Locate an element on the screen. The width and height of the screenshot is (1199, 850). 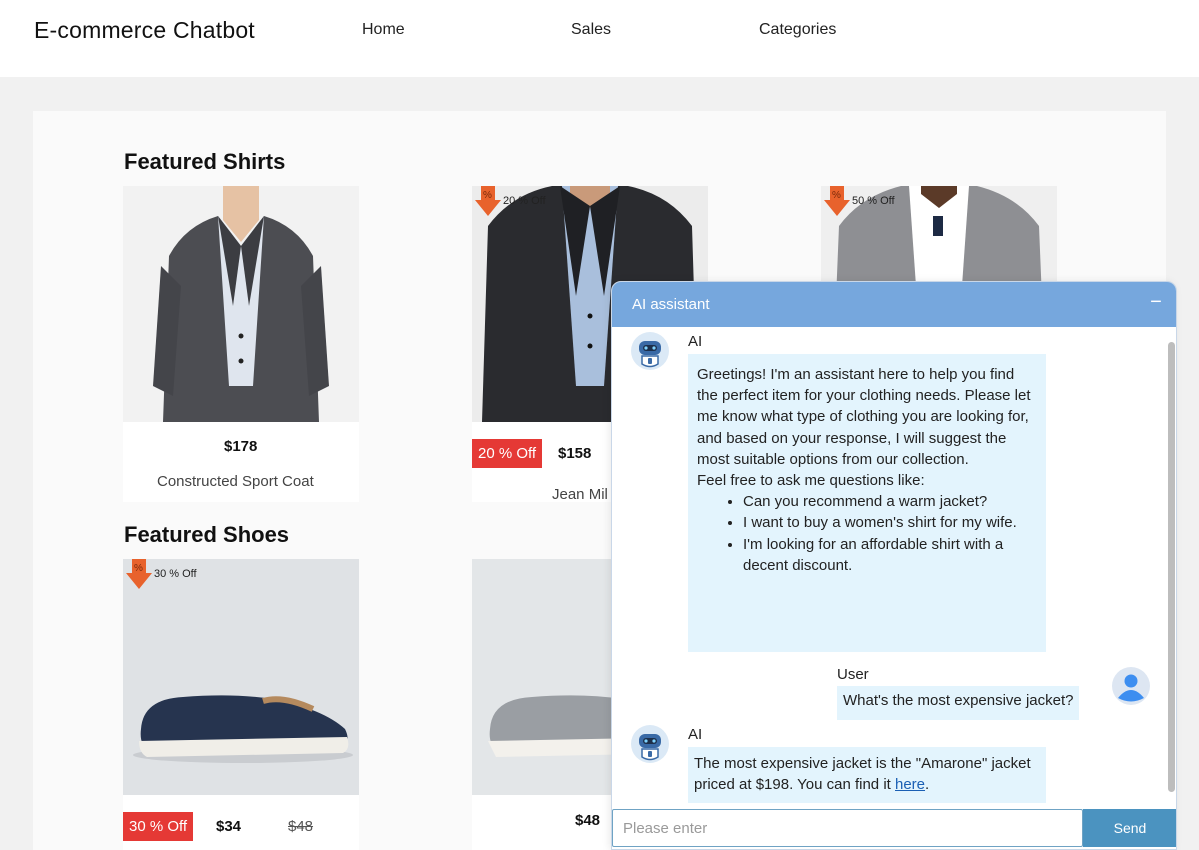
discount-ribbon: % 20 % Off is located at coordinates (510, 201).